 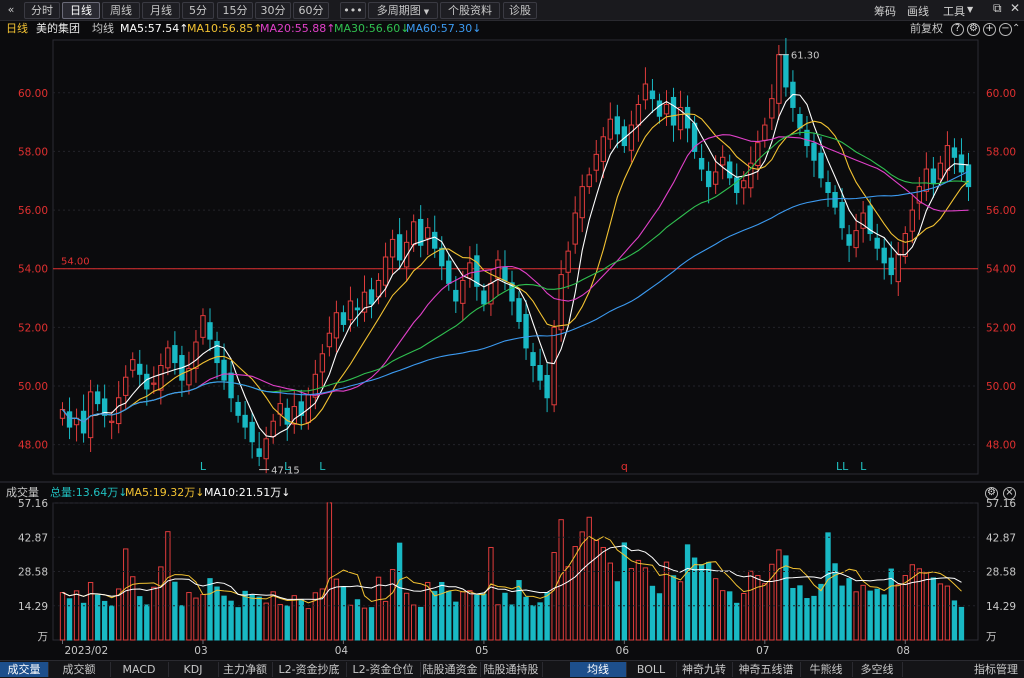 I want to click on indicator-tab-5: L2-资金抄底, so click(x=309, y=669).